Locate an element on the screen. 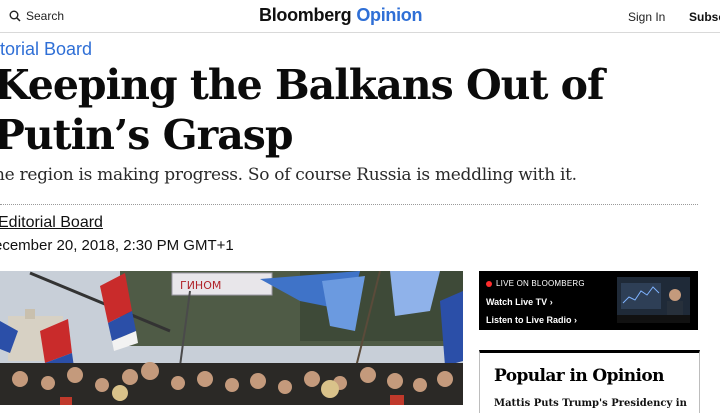 This screenshot has width=720, height=413. listen-live-radio-link: Listen to Live Radio › is located at coordinates (531, 320).